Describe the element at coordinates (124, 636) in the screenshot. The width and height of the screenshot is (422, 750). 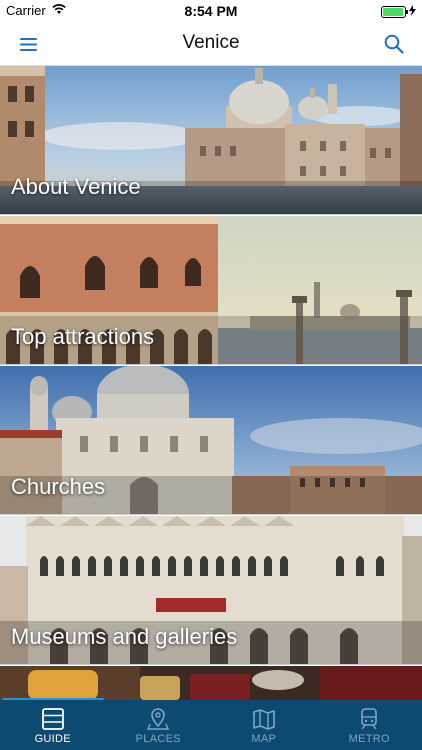
I see `category-label: Museums and galleries` at that location.